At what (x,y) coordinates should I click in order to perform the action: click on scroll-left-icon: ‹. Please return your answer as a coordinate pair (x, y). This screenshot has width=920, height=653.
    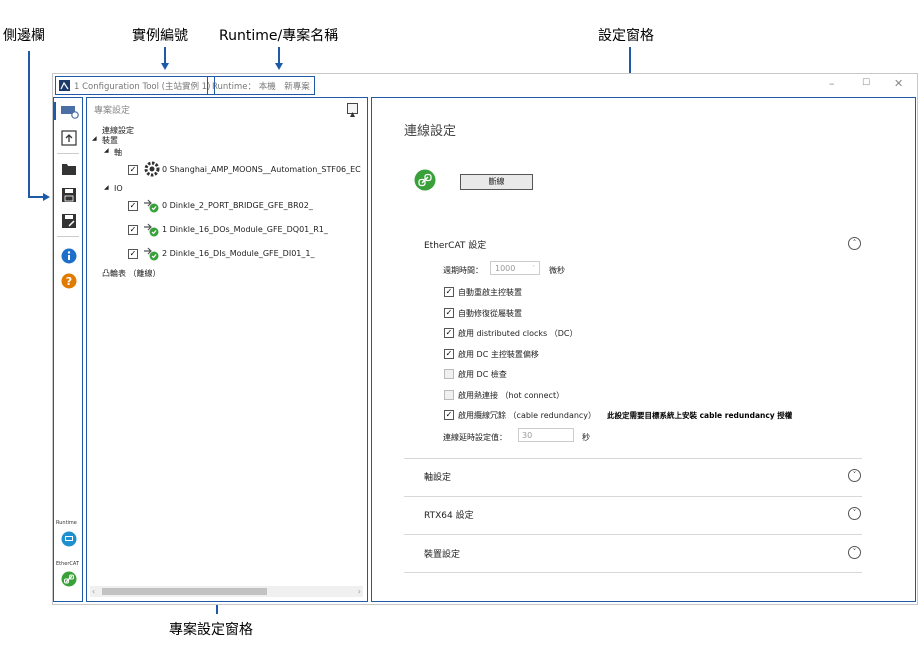
    Looking at the image, I should click on (92, 591).